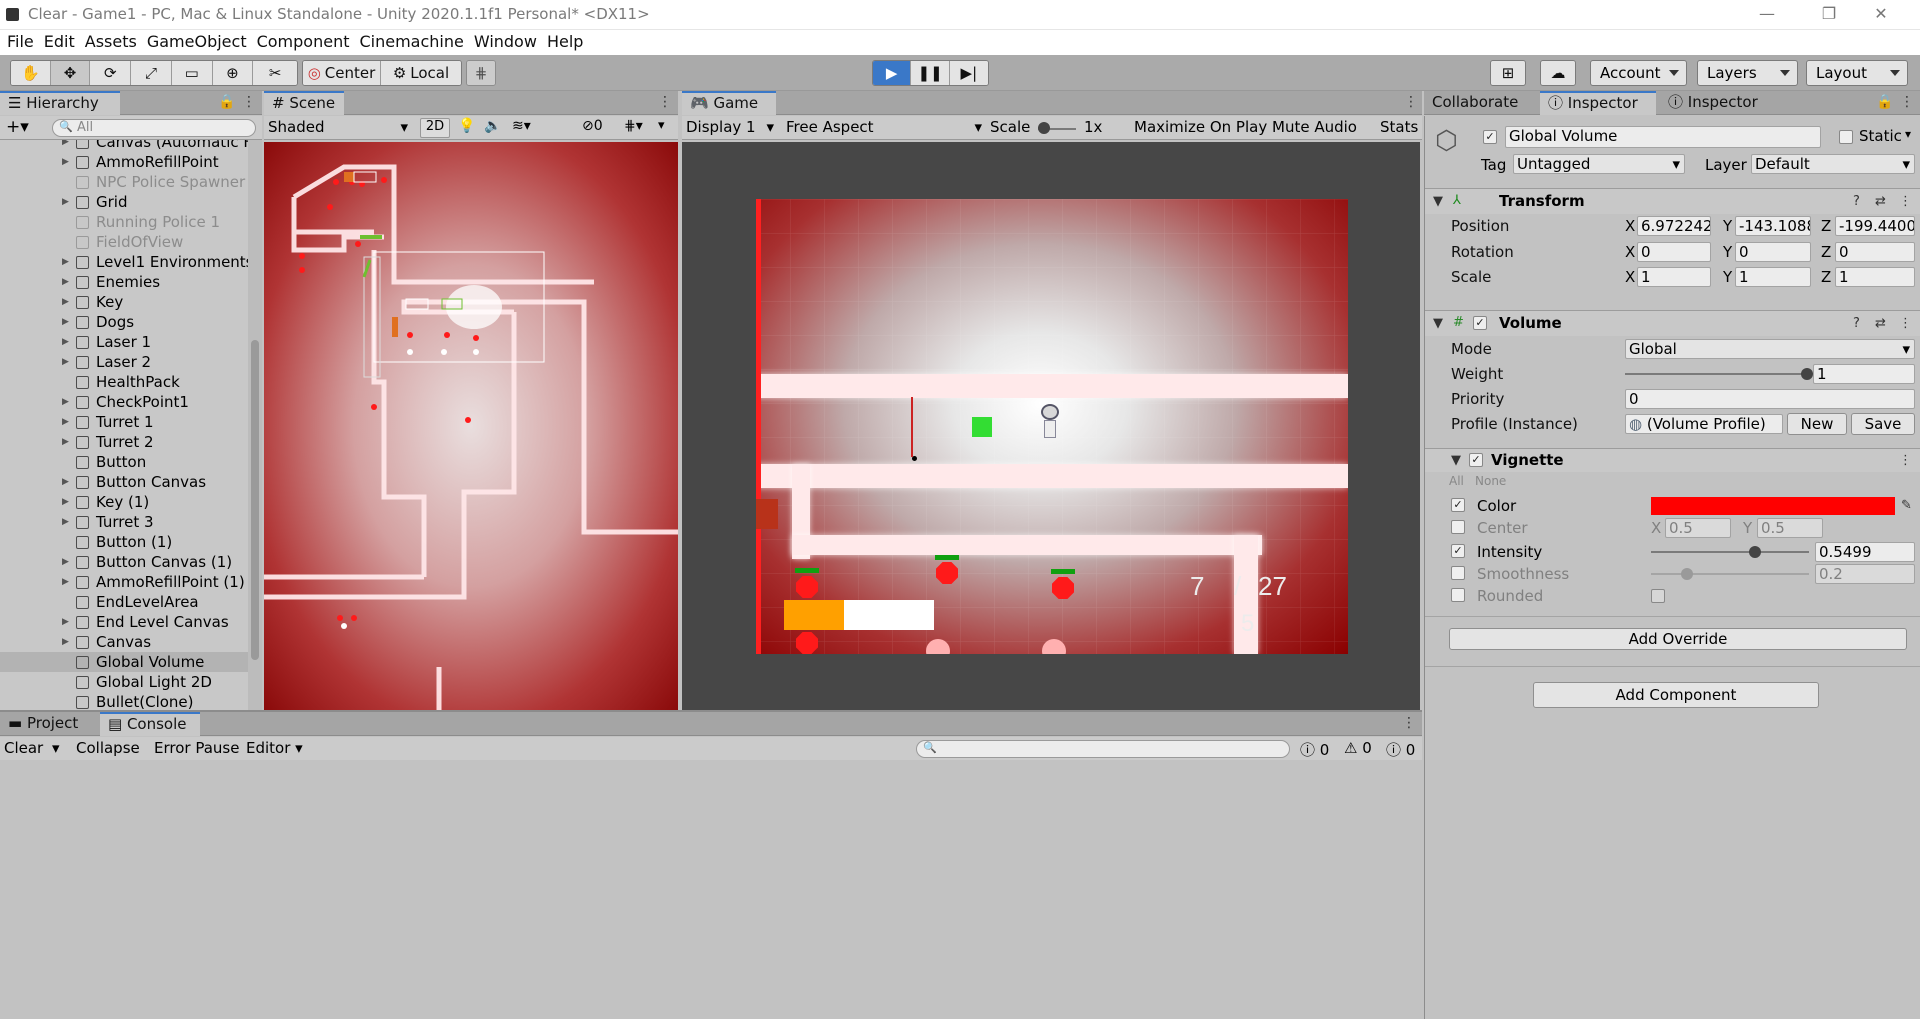 The width and height of the screenshot is (1920, 1019). What do you see at coordinates (1773, 277) in the screenshot?
I see `scale-y-field: 1` at bounding box center [1773, 277].